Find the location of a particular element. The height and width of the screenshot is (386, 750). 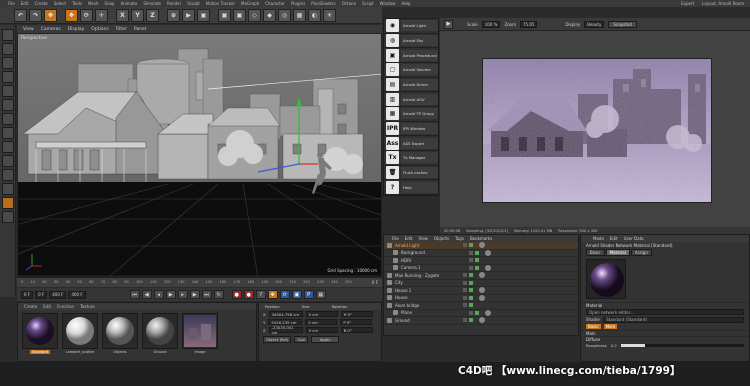

menu-plusshaders: PlusShaders is located at coordinates (323, 3).